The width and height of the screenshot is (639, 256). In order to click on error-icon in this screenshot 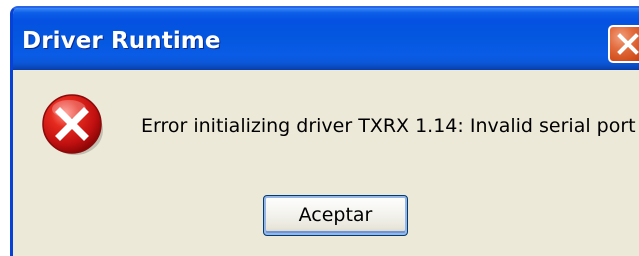, I will do `click(72, 124)`.